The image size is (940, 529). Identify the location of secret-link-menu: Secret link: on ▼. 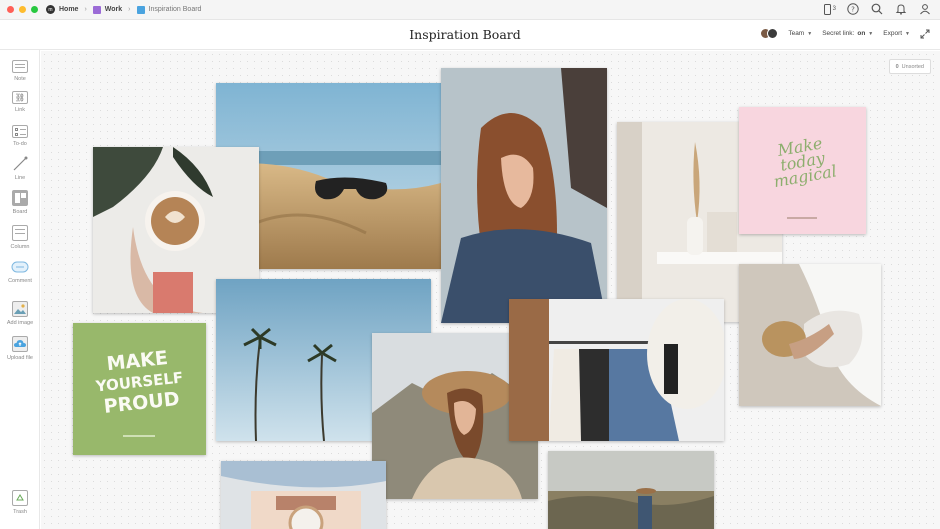
(847, 33).